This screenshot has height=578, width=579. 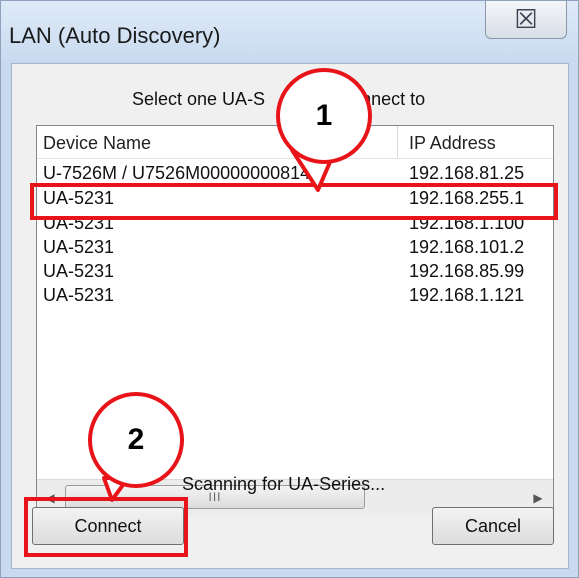 I want to click on callout-1: 1, so click(x=324, y=116).